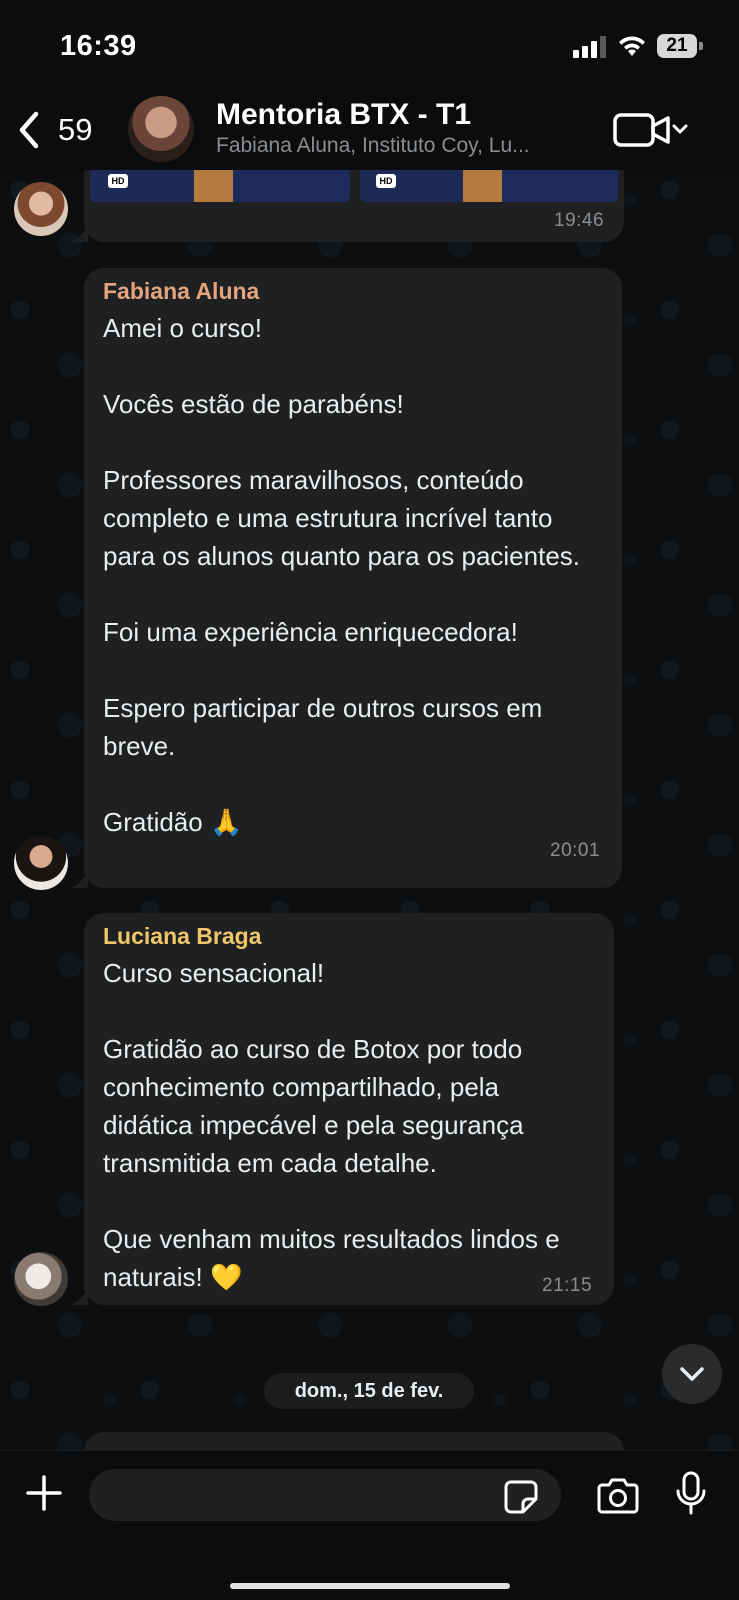 Image resolution: width=739 pixels, height=1600 pixels. What do you see at coordinates (691, 1494) in the screenshot?
I see `microphone-icon` at bounding box center [691, 1494].